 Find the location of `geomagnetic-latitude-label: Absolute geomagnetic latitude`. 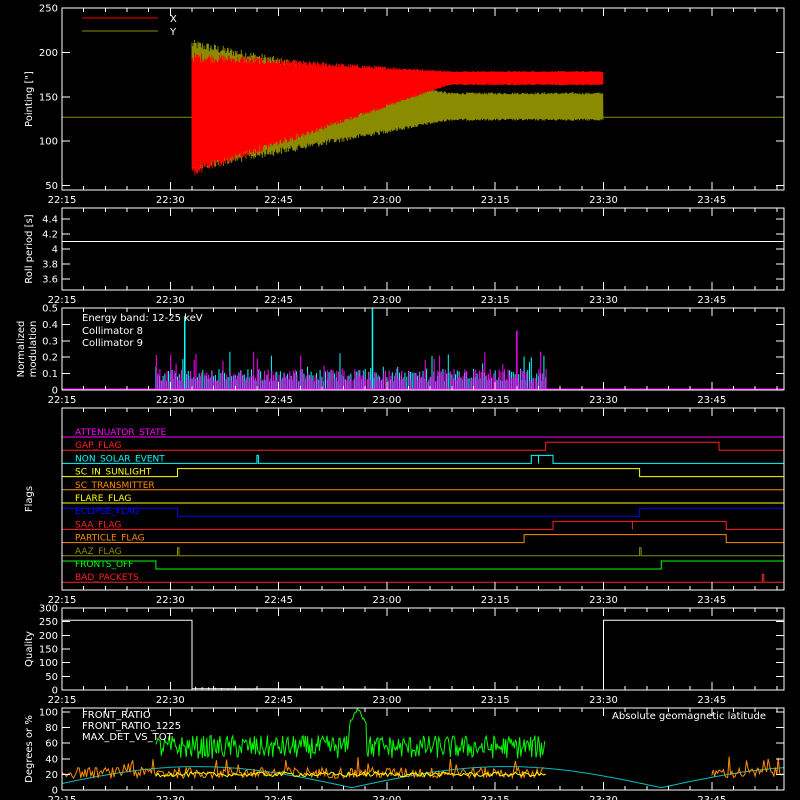

geomagnetic-latitude-label: Absolute geomagnetic latitude is located at coordinates (689, 716).